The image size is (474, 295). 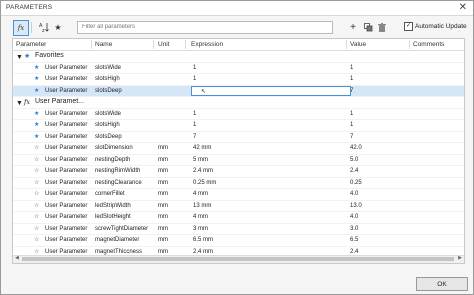 I want to click on name-cell: magnetDiameter, so click(x=117, y=240).